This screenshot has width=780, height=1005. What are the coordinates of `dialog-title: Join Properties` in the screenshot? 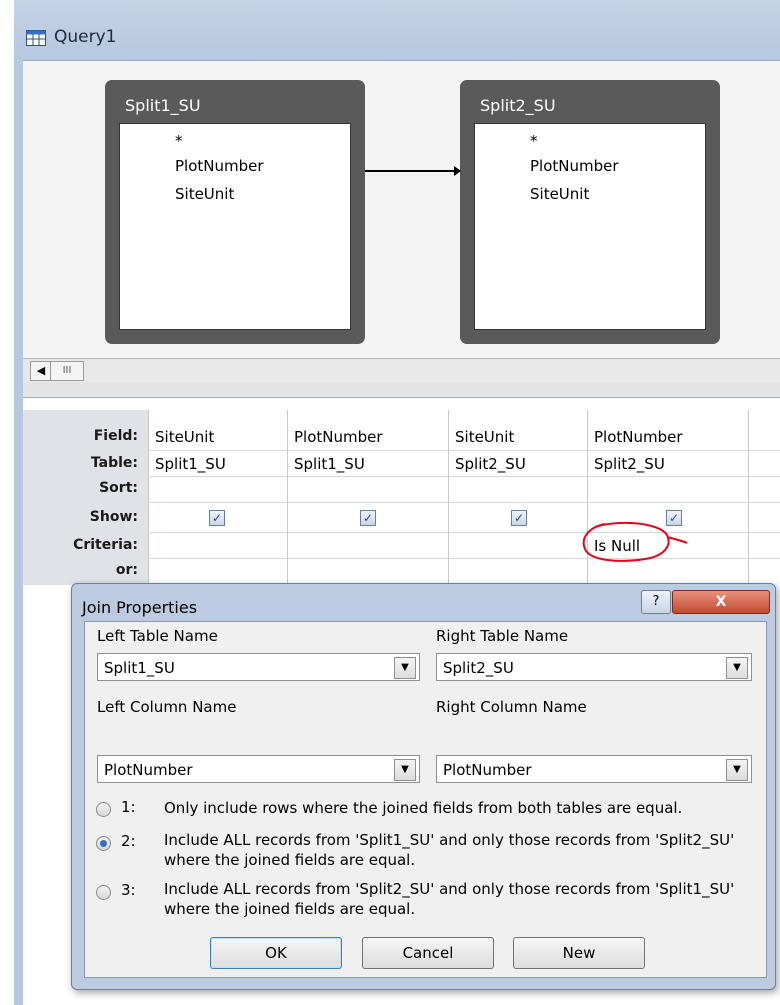 It's located at (140, 607).